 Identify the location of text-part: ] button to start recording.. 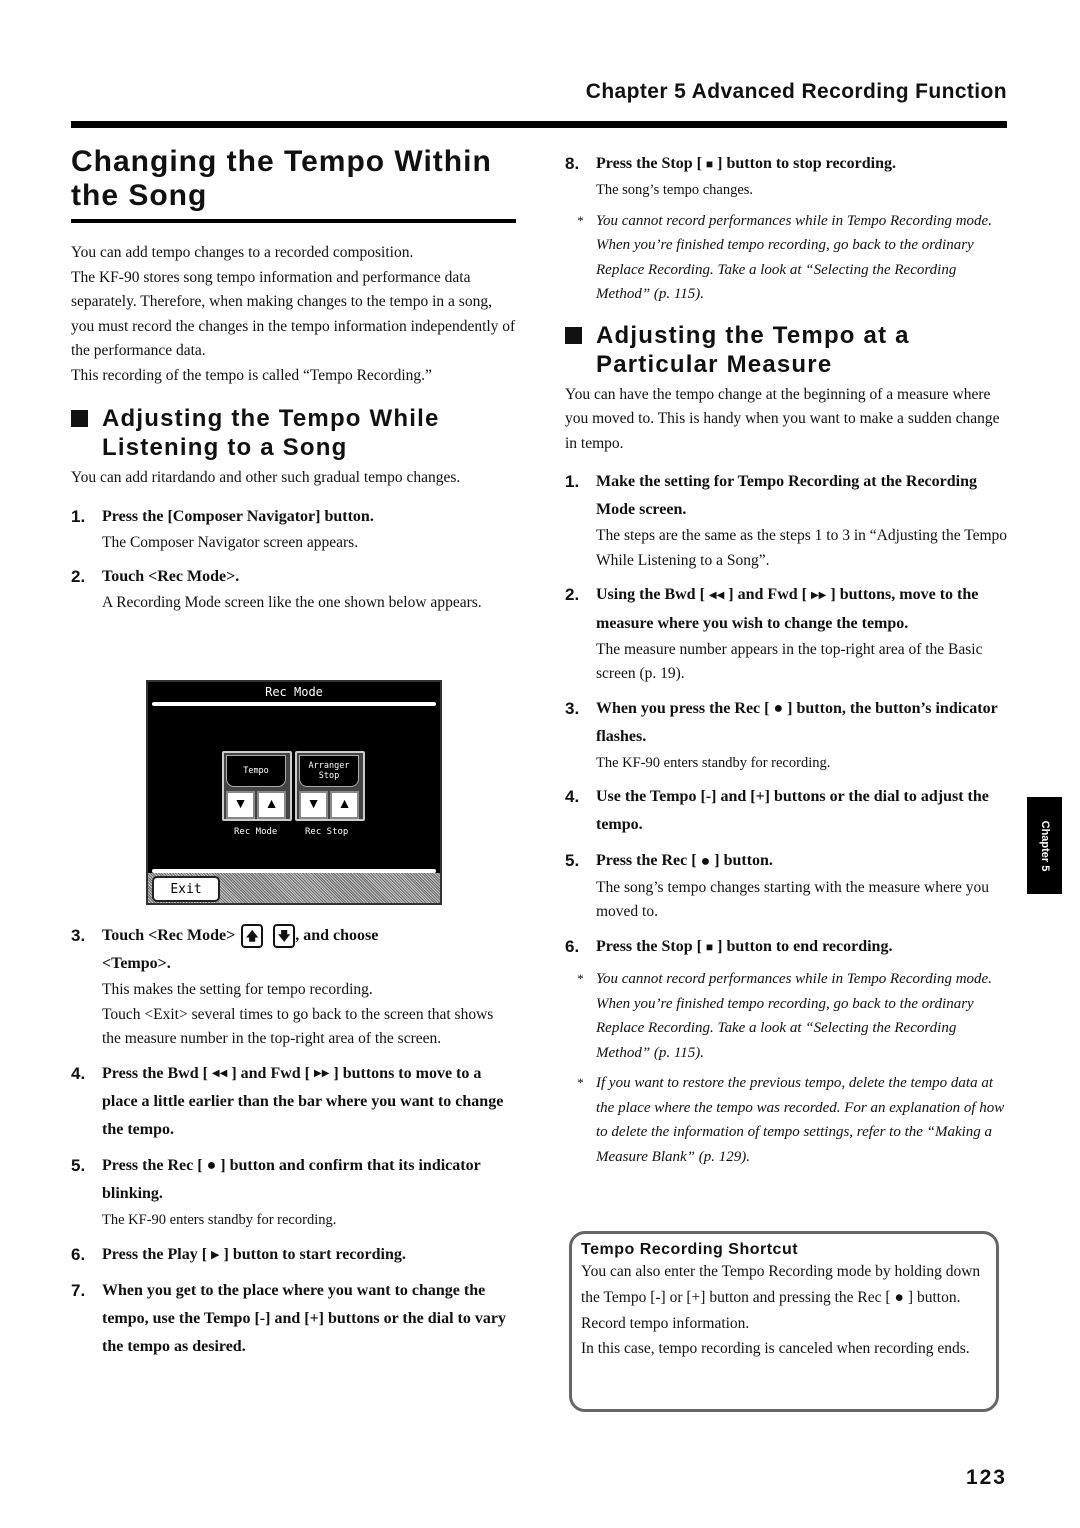
(314, 1254).